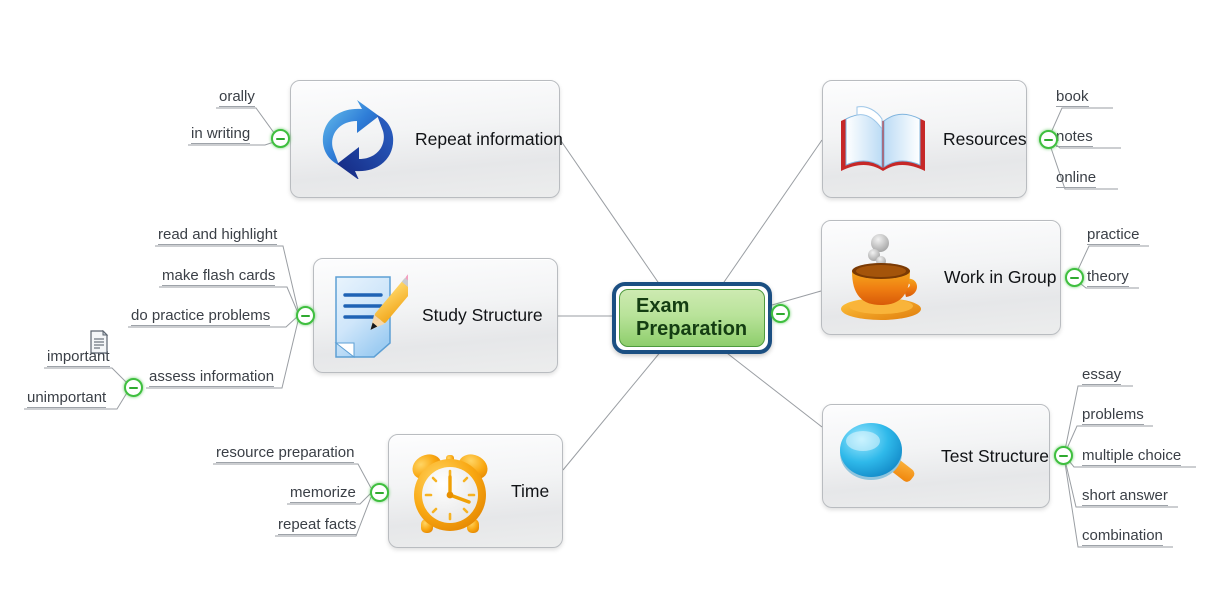  I want to click on node-repeat-information: Repeat information, so click(426, 139).